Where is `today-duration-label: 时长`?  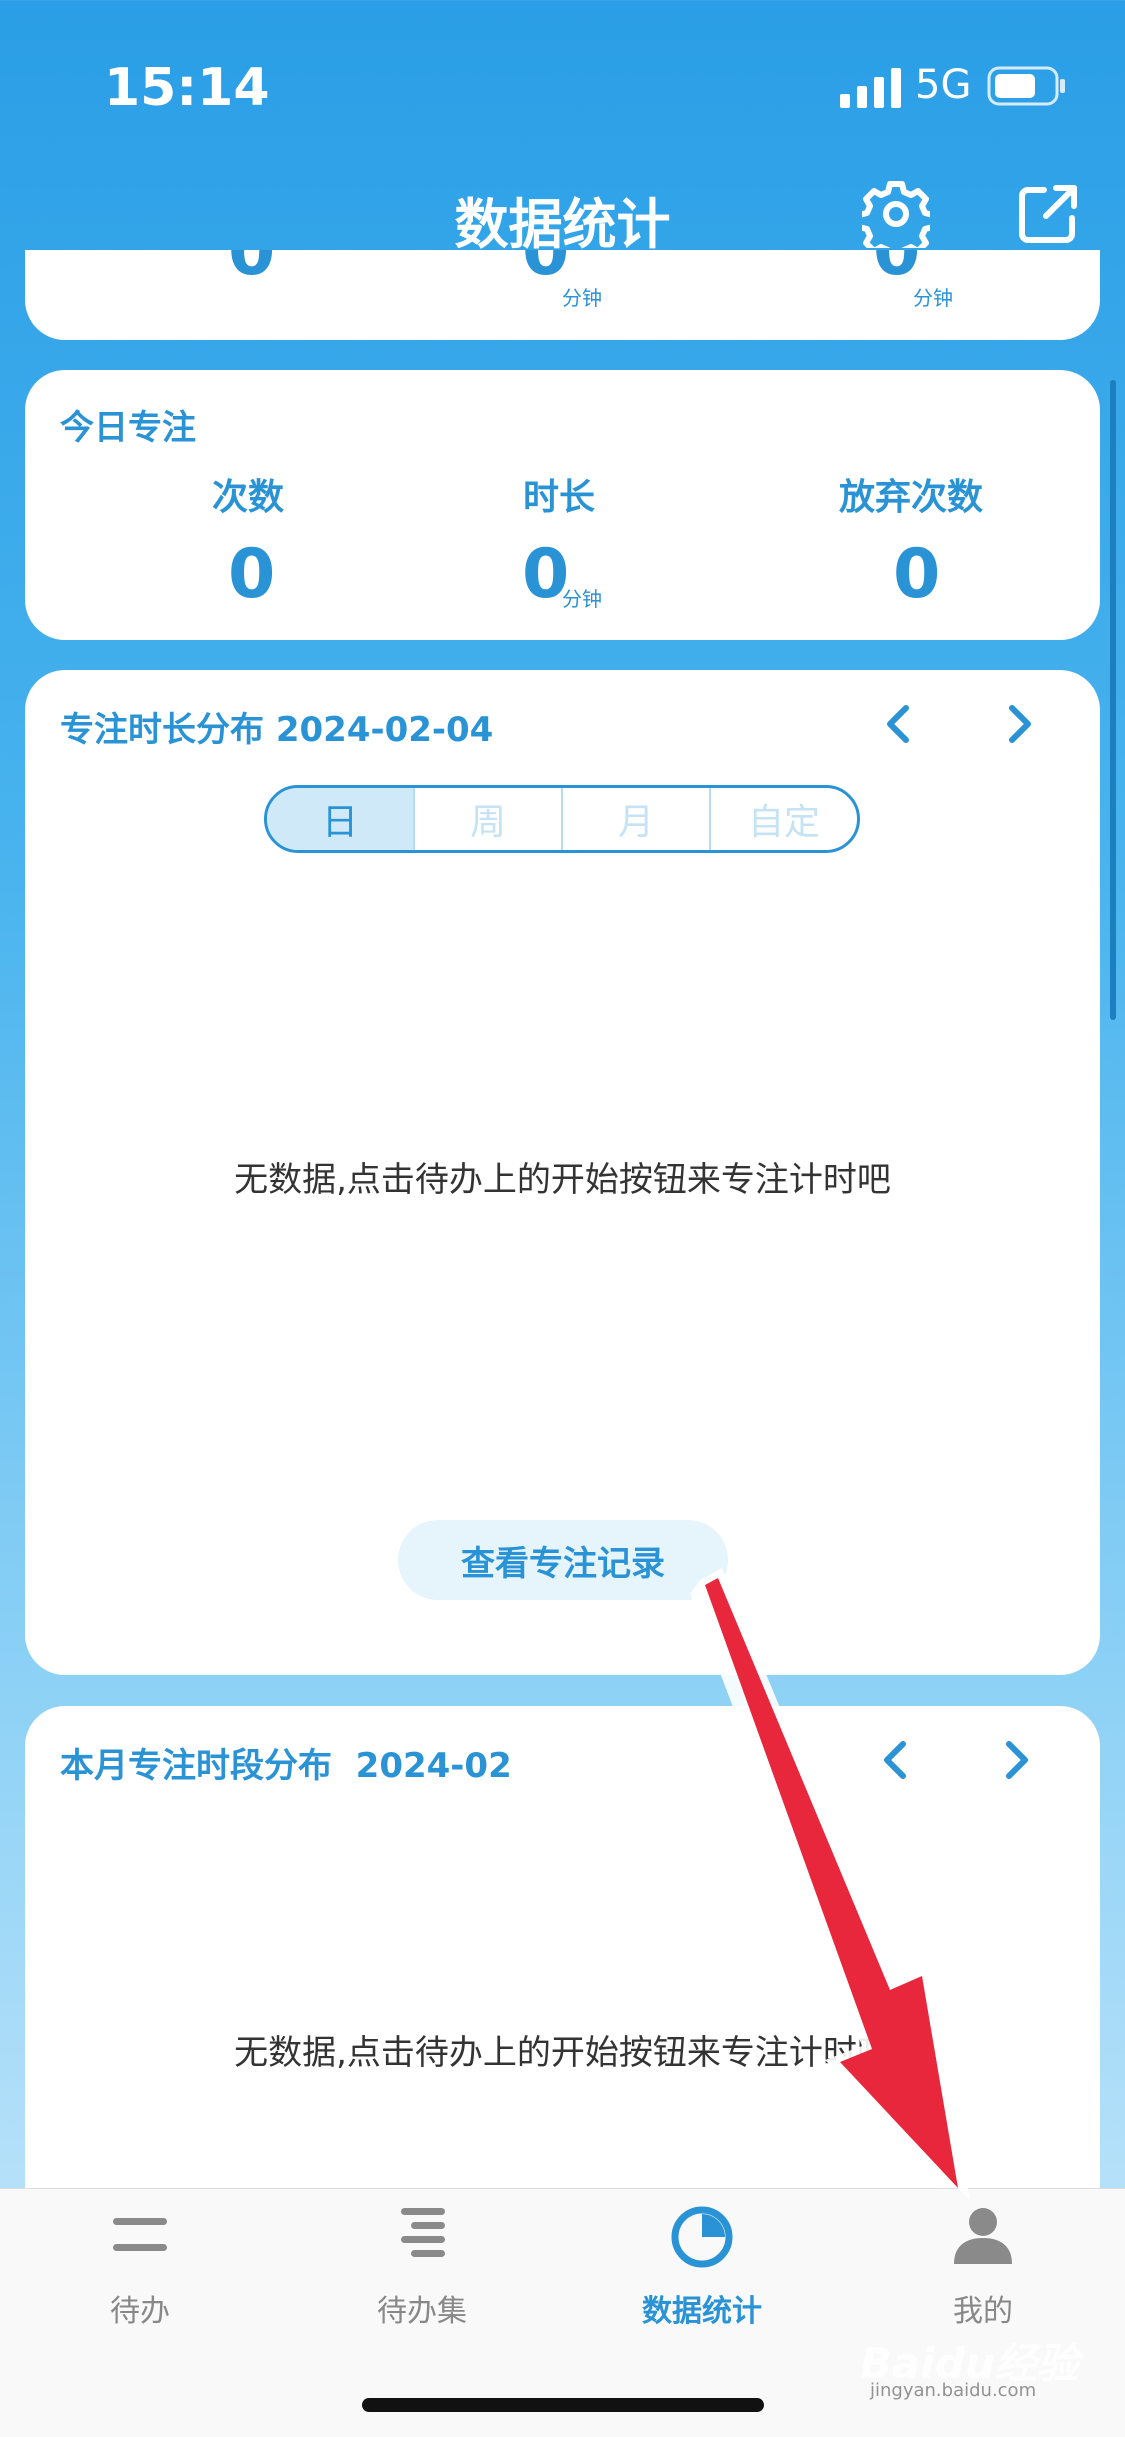 today-duration-label: 时长 is located at coordinates (559, 497).